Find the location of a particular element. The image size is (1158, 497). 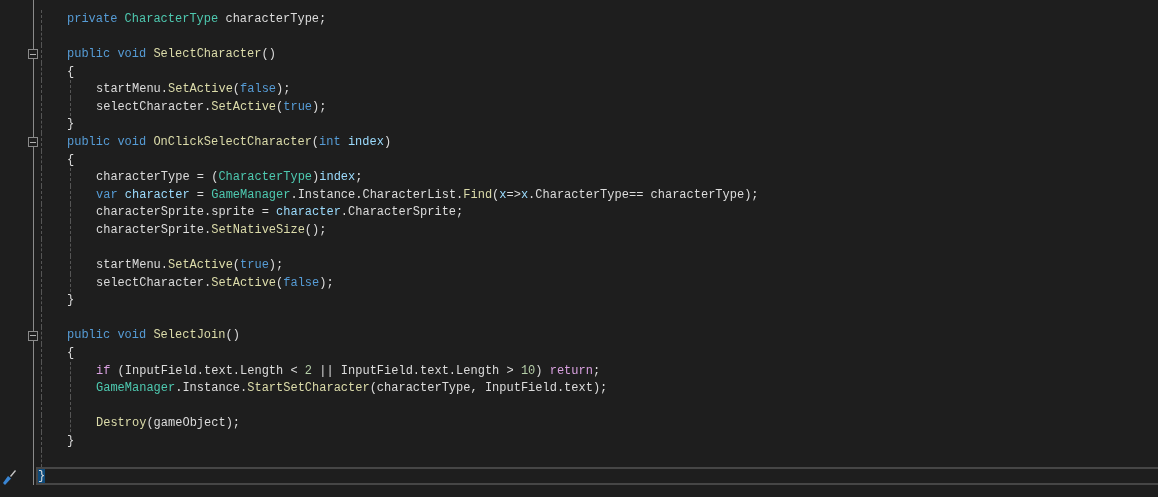

code-line: startMenu.SetActive(true); is located at coordinates (190, 265).